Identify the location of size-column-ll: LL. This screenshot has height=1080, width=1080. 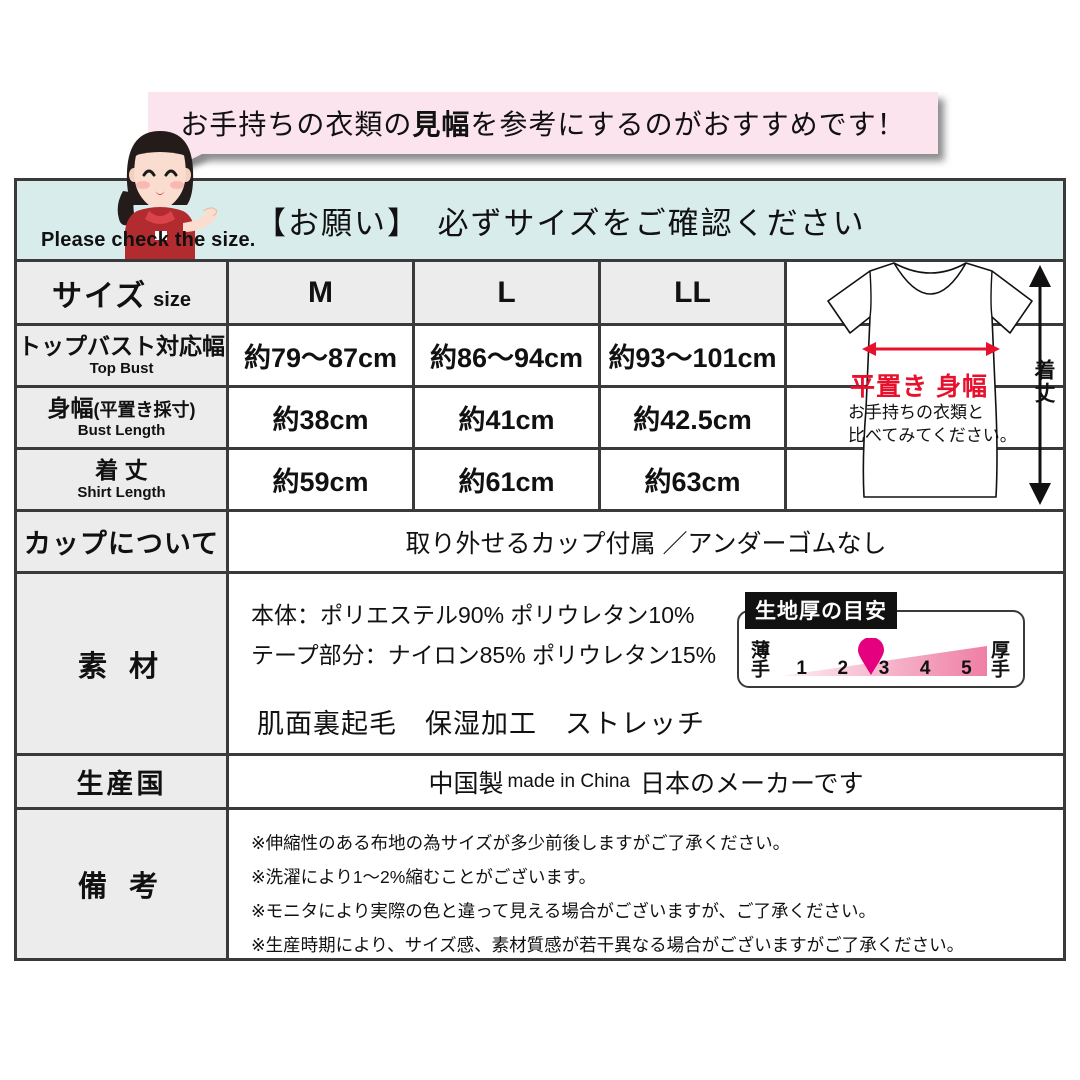
(694, 292).